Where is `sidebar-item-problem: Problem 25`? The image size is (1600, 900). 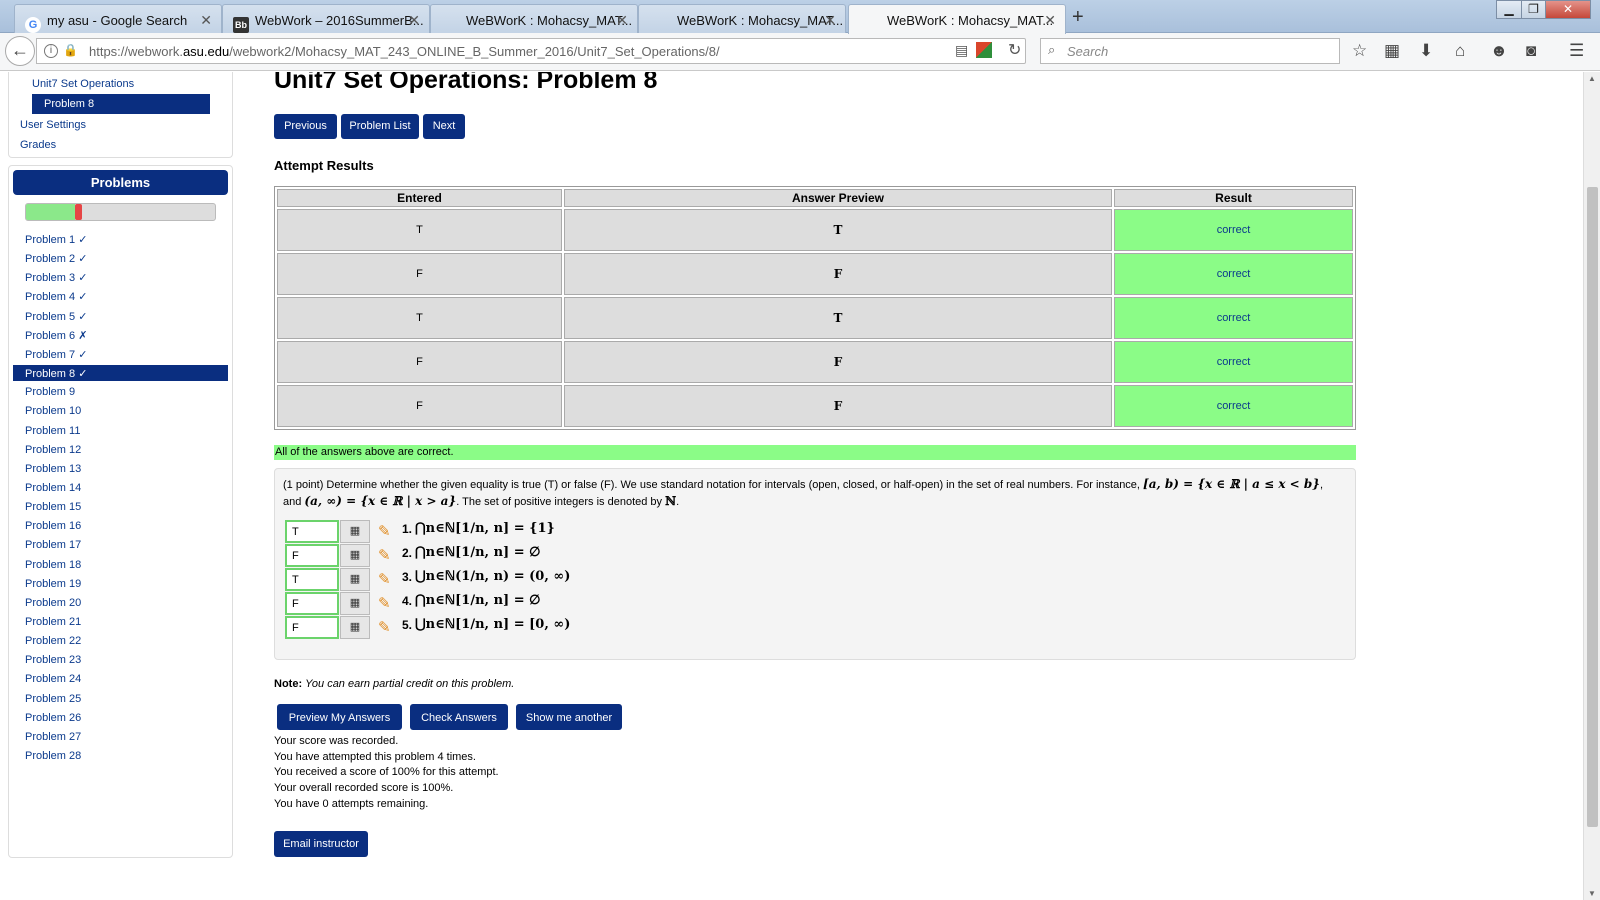
sidebar-item-problem: Problem 25 is located at coordinates (120, 699).